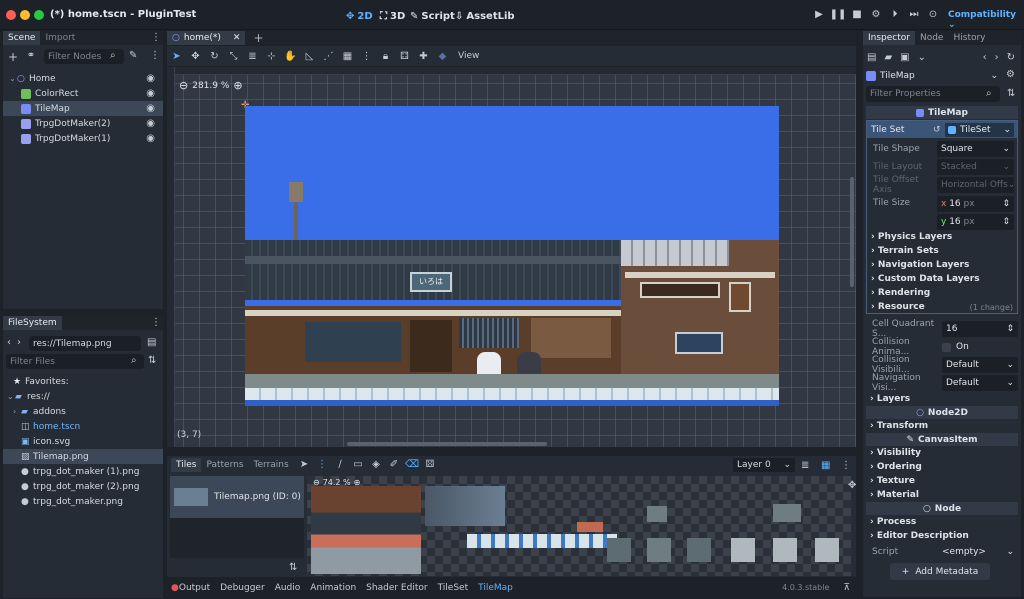 This screenshot has width=1024, height=599. Describe the element at coordinates (25, 15) in the screenshot. I see `minimize-window-button` at that location.